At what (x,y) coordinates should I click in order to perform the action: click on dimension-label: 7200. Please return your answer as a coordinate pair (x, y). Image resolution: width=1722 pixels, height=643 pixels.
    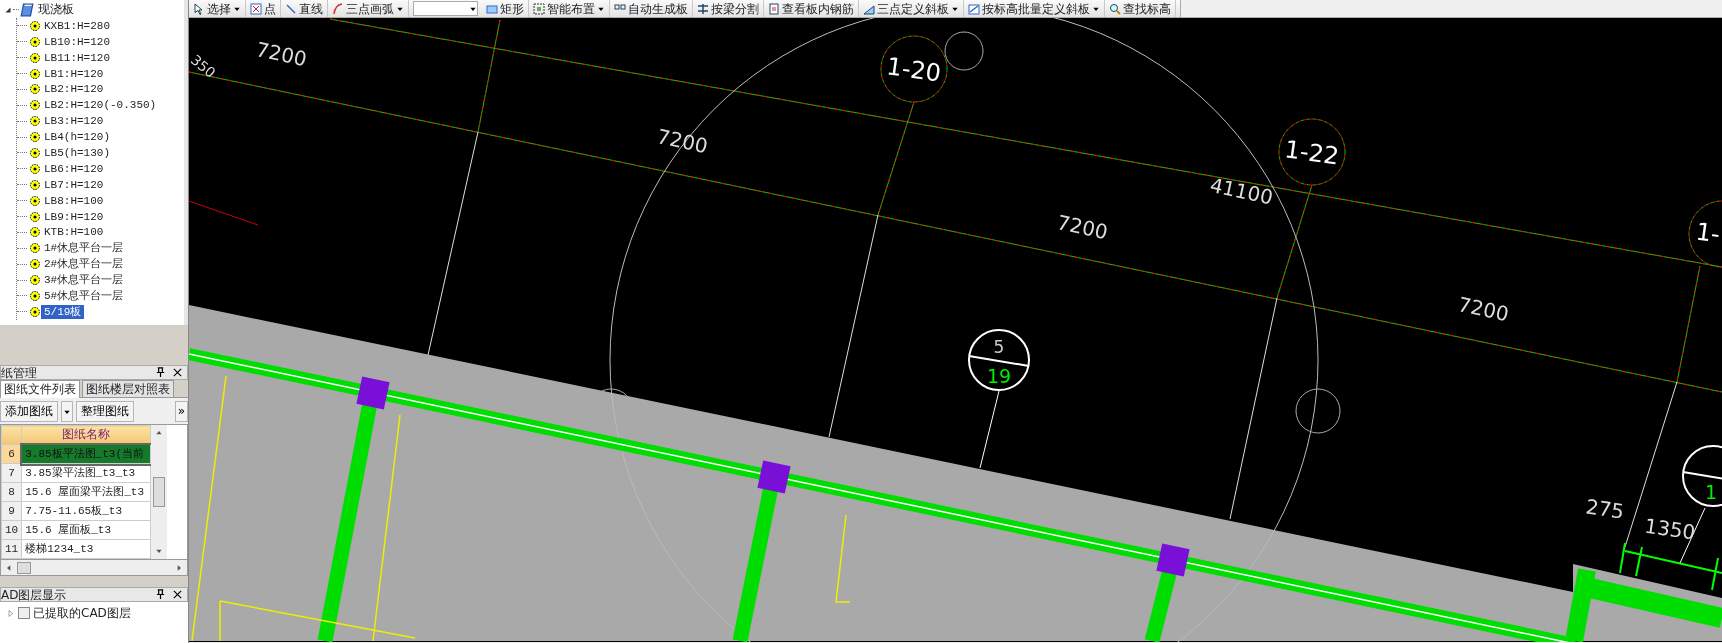
    Looking at the image, I should click on (682, 141).